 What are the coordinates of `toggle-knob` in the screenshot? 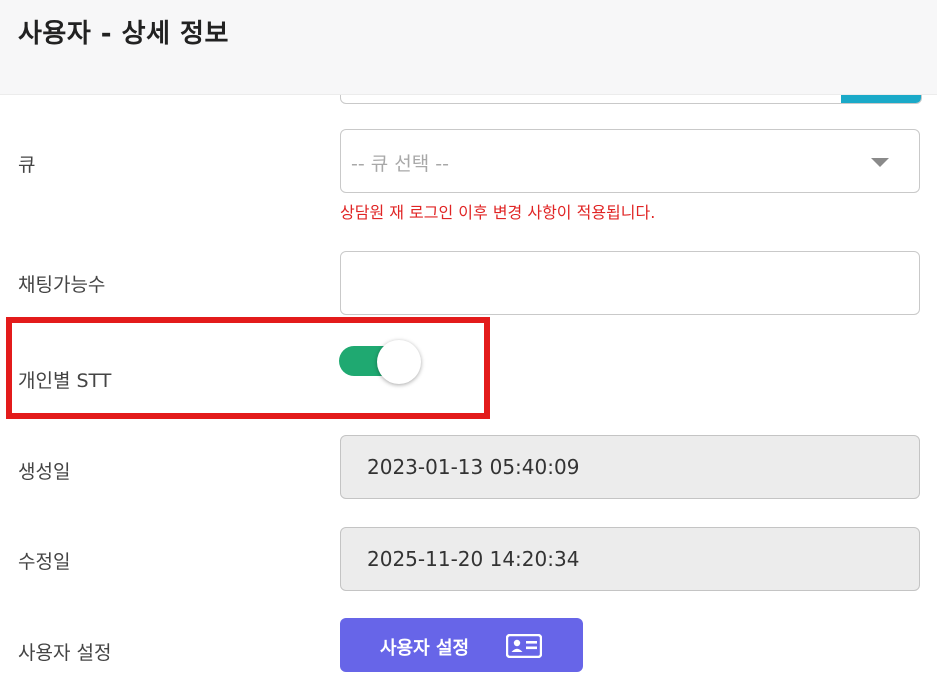 It's located at (399, 362).